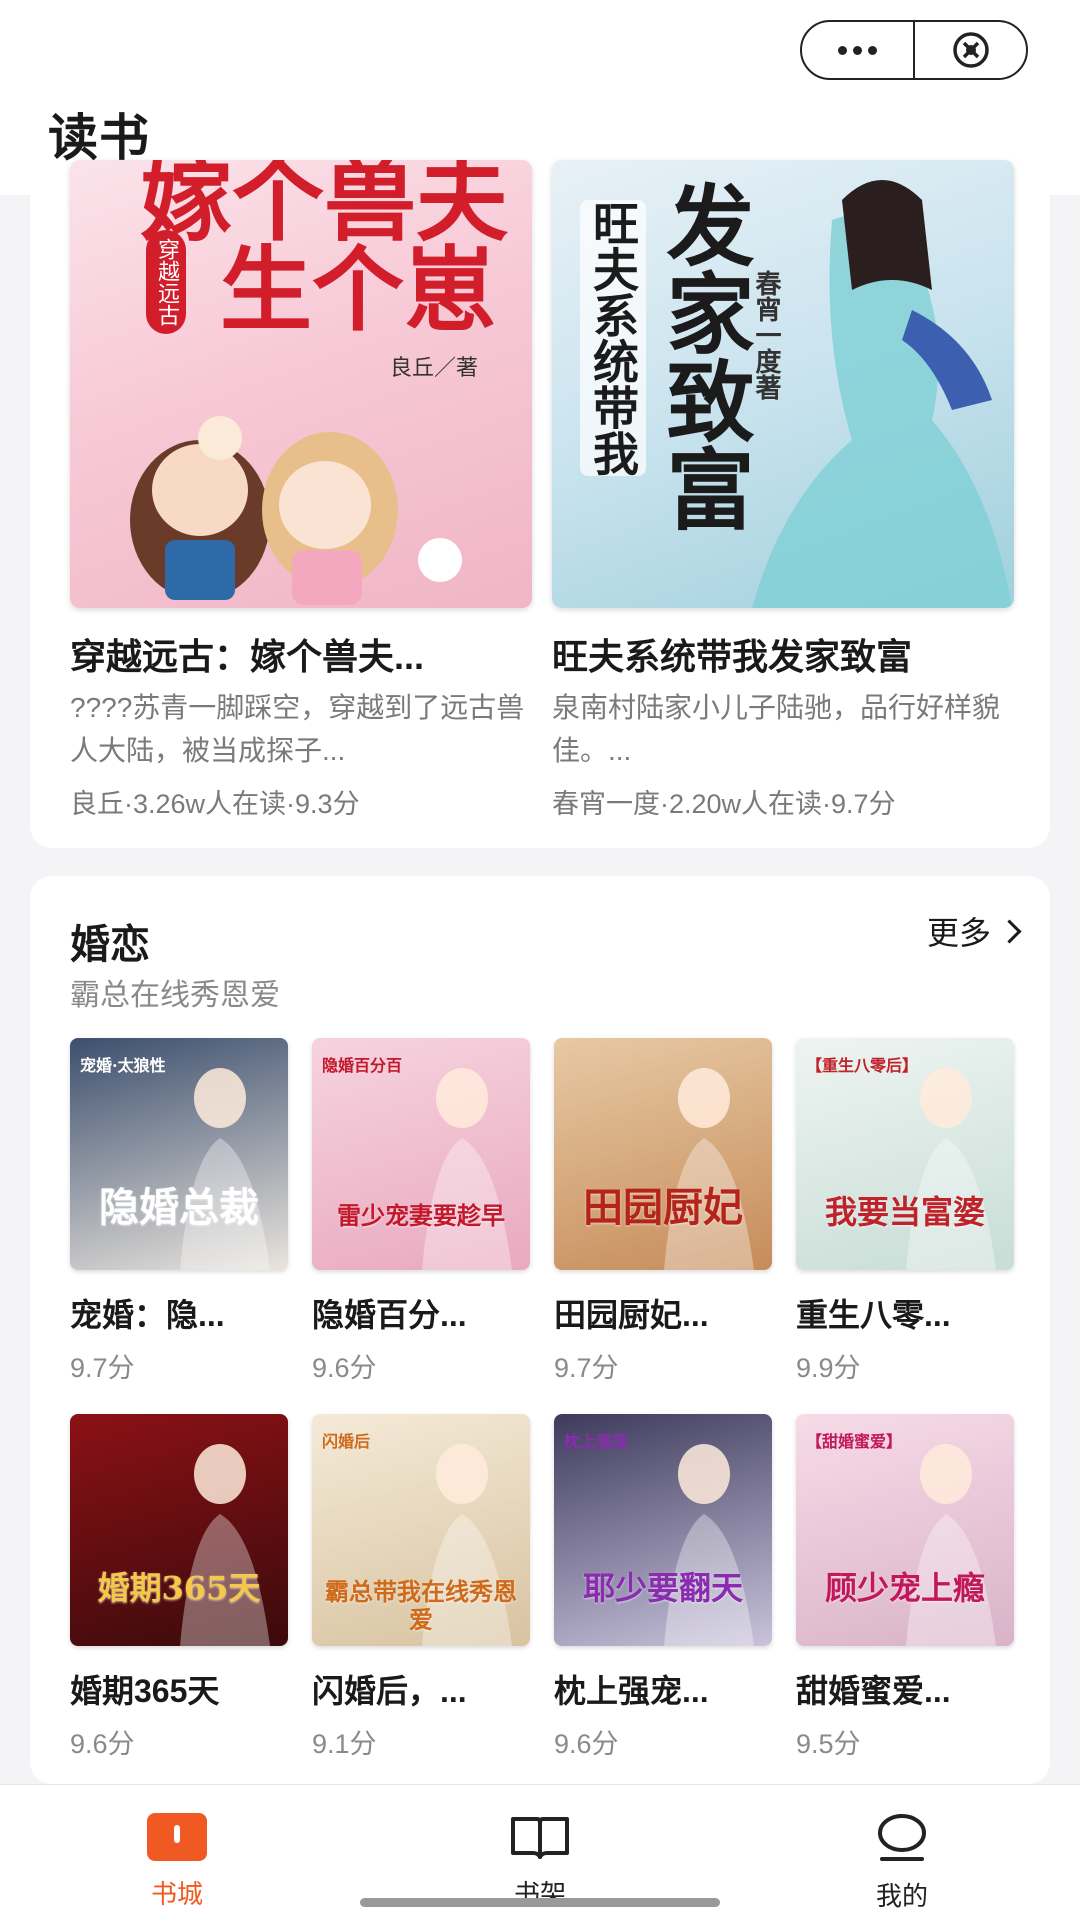  I want to click on cover-subtitle: 隐婚百分百, so click(362, 1065).